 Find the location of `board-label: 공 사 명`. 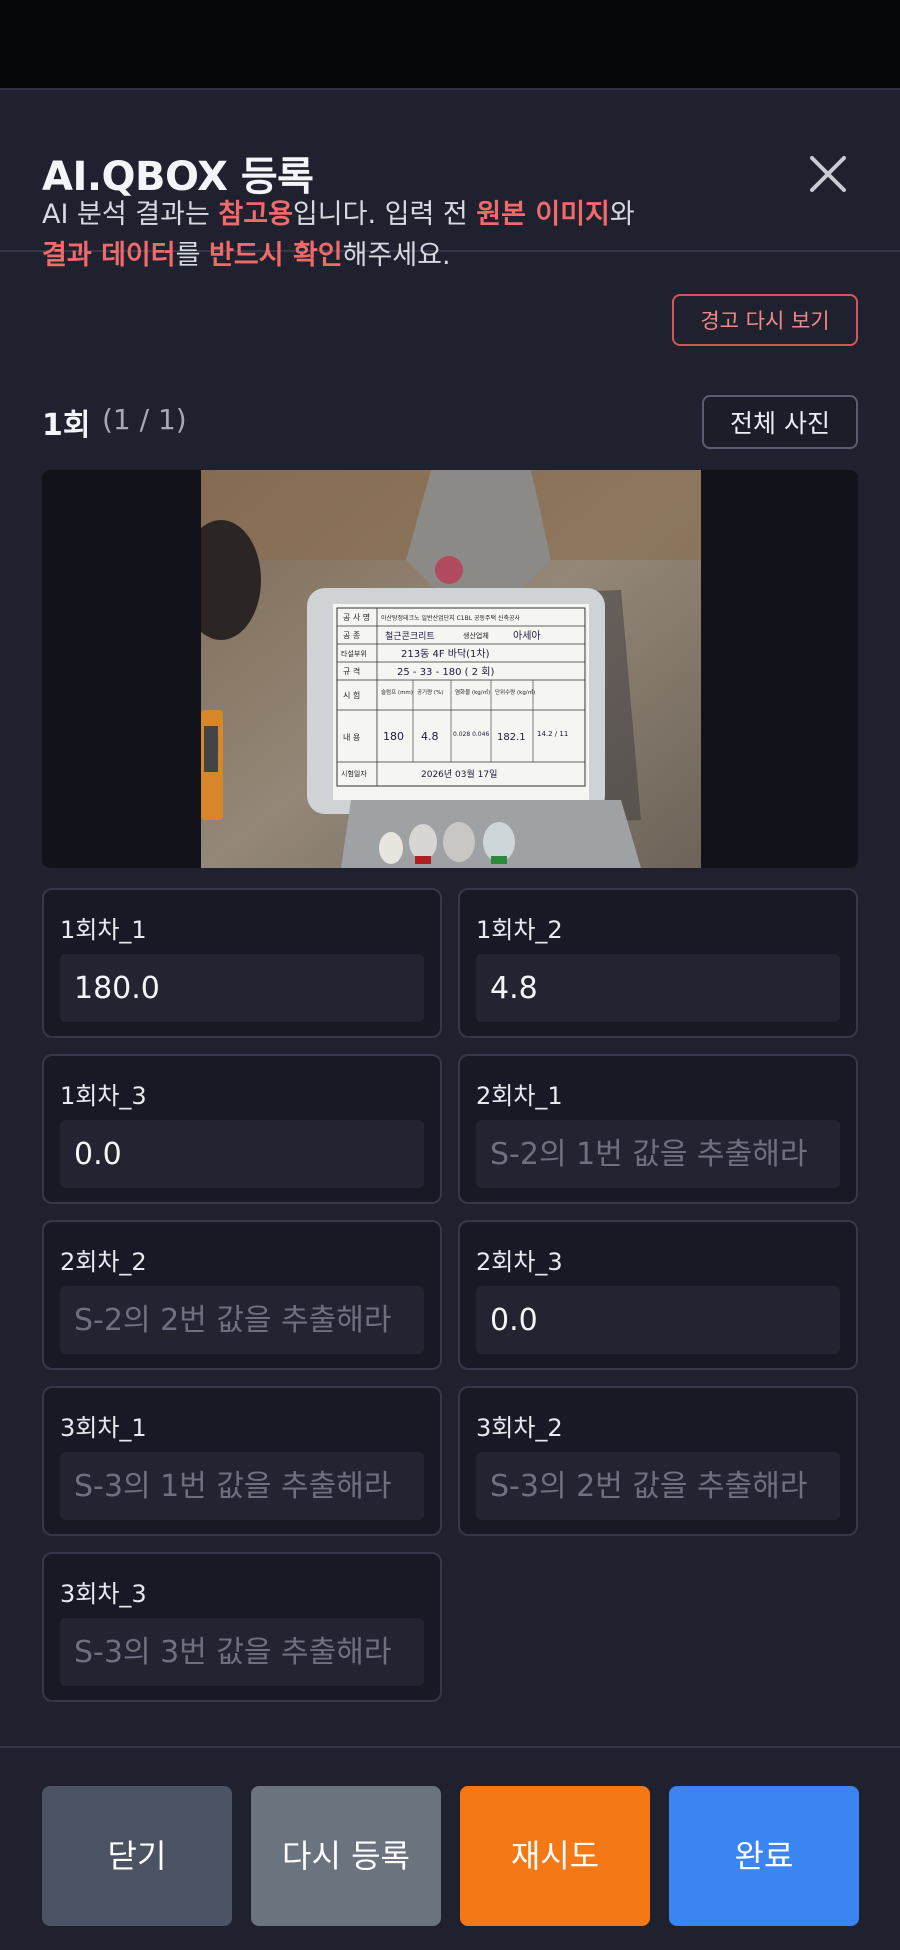

board-label: 공 사 명 is located at coordinates (356, 617).